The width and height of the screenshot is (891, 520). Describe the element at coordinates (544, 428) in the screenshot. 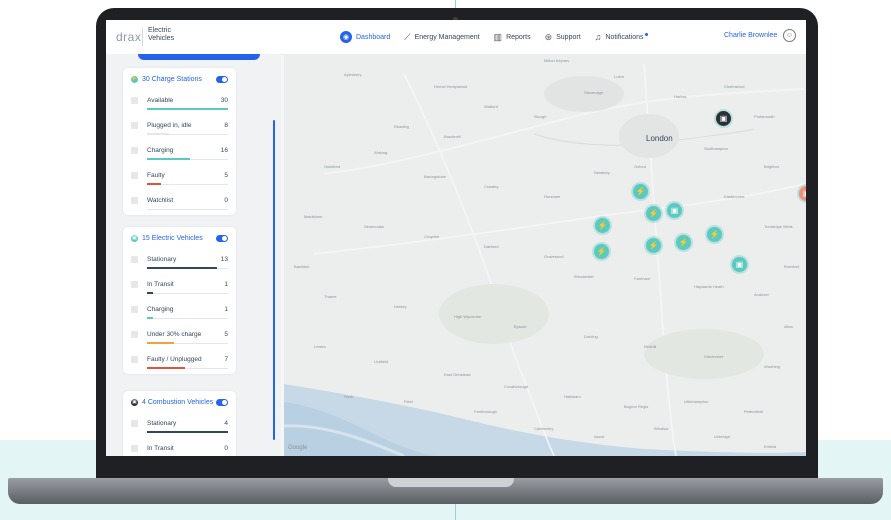

I see `map-place-label: Camberley` at that location.